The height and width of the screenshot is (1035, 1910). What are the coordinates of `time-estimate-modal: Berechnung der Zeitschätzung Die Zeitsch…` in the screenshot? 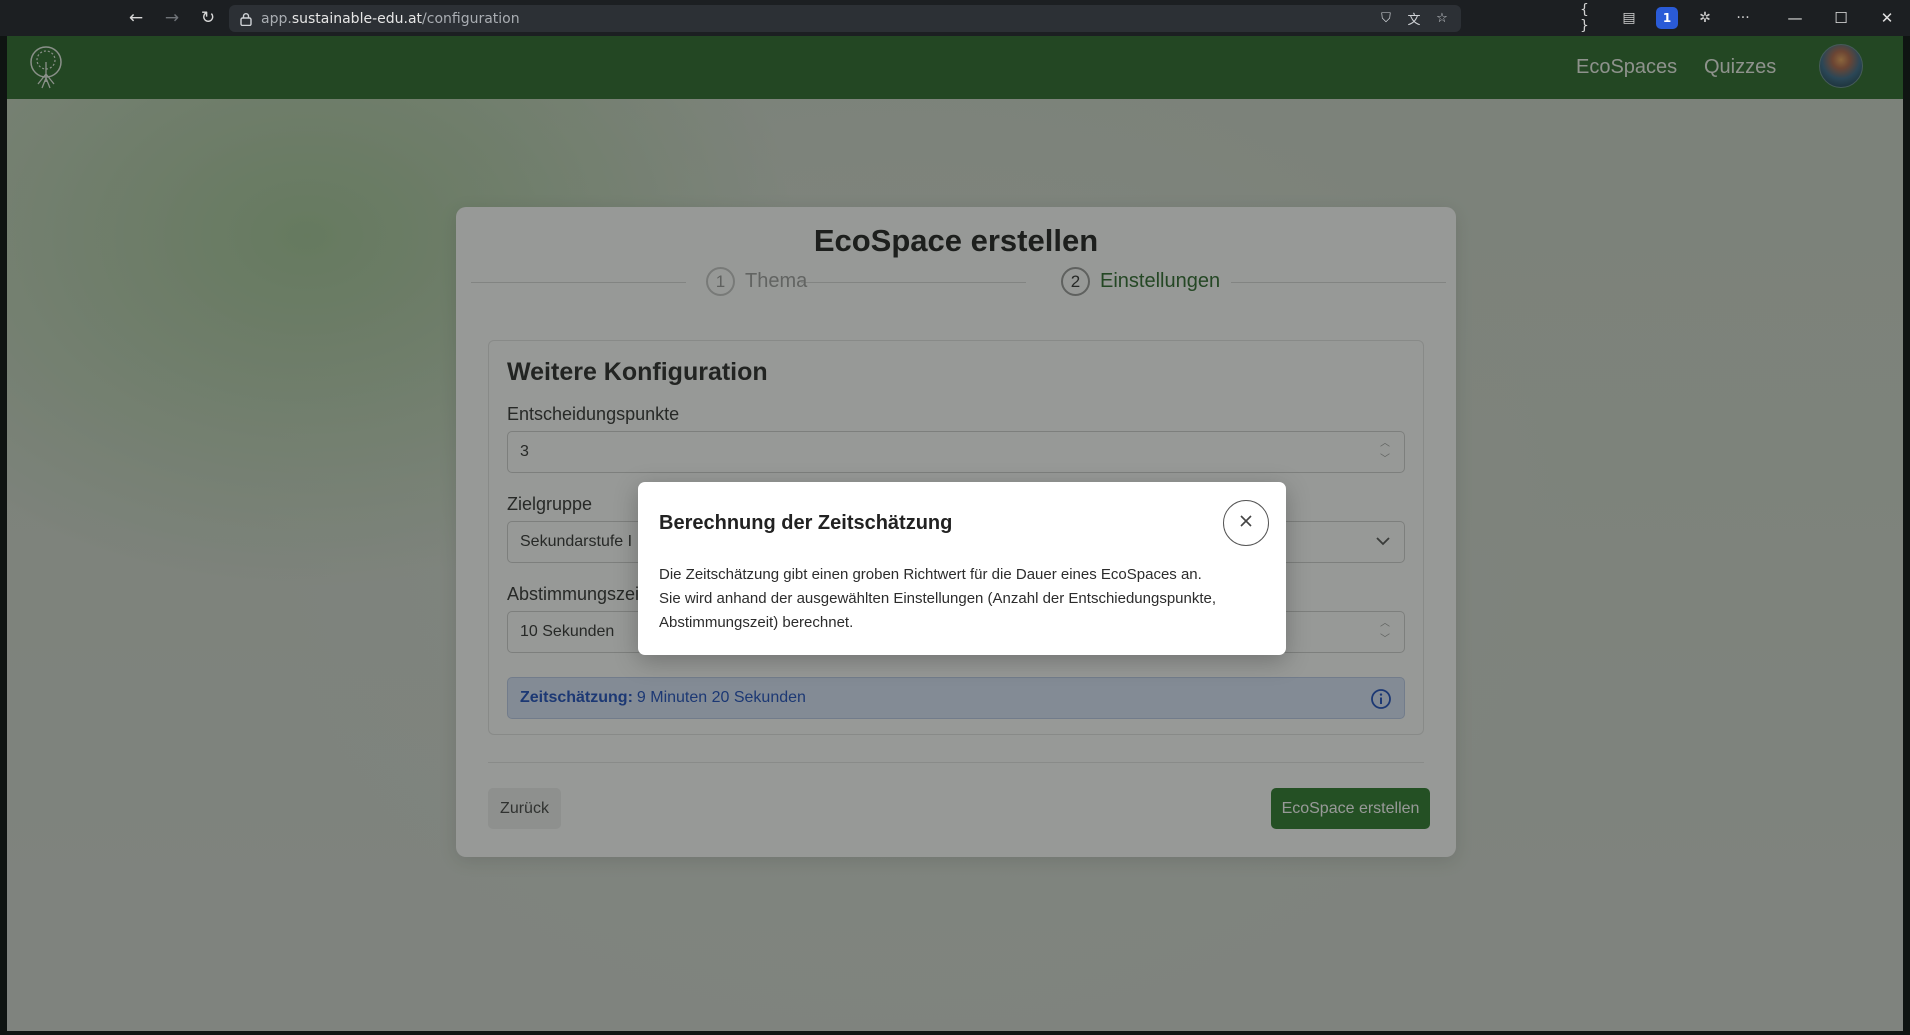 It's located at (962, 568).